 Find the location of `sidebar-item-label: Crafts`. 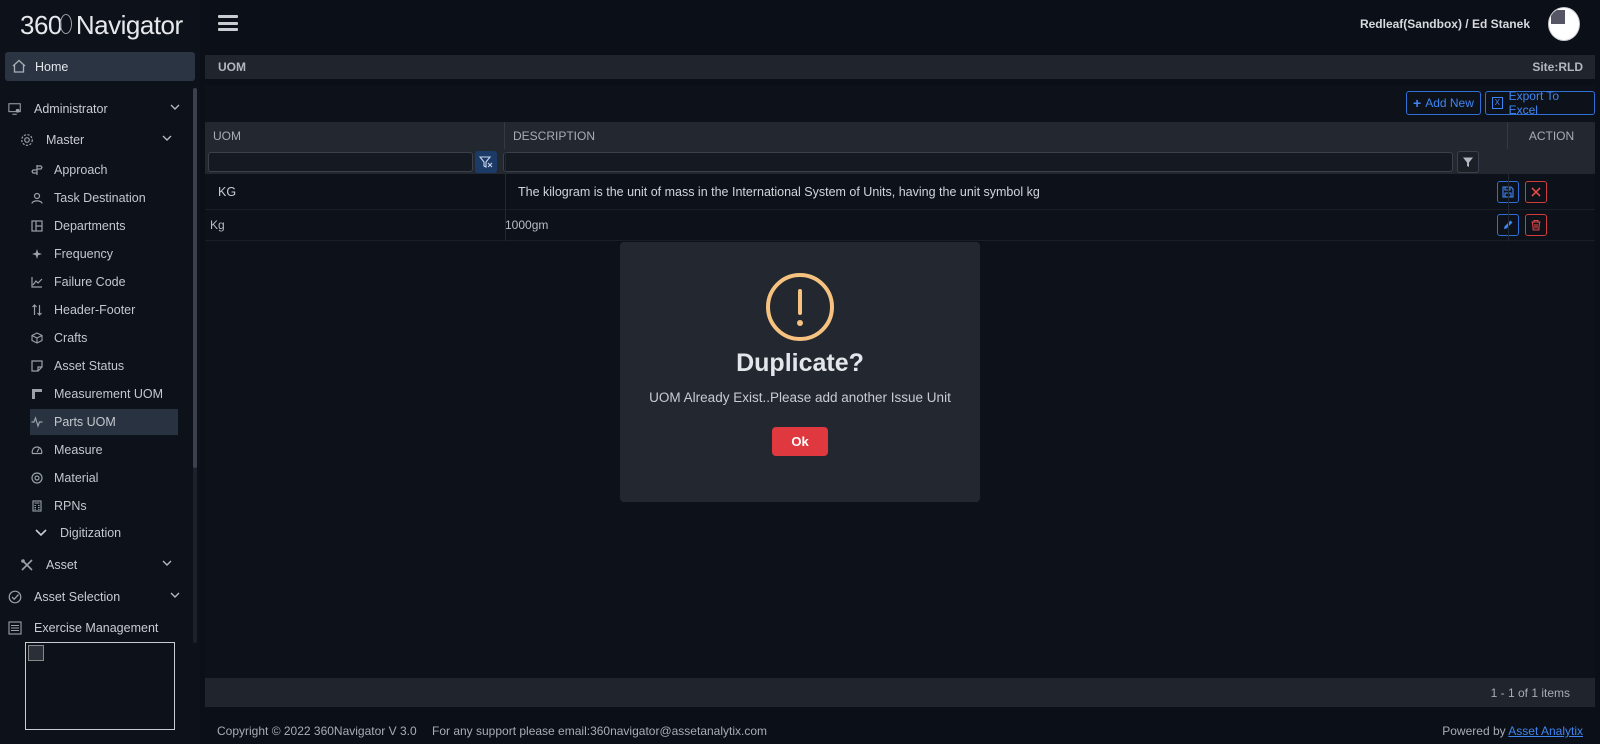

sidebar-item-label: Crafts is located at coordinates (71, 338).